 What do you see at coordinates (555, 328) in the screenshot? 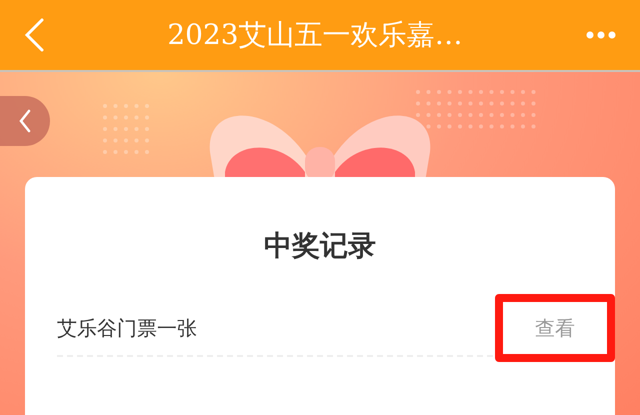
I see `view-button: 查看` at bounding box center [555, 328].